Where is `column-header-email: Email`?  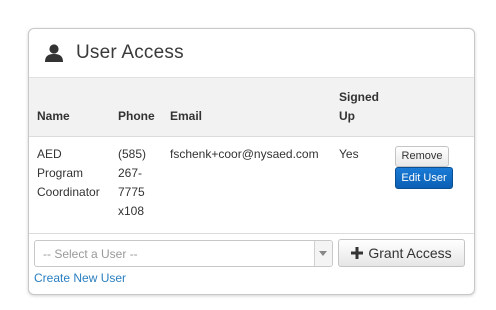 column-header-email: Email is located at coordinates (186, 116).